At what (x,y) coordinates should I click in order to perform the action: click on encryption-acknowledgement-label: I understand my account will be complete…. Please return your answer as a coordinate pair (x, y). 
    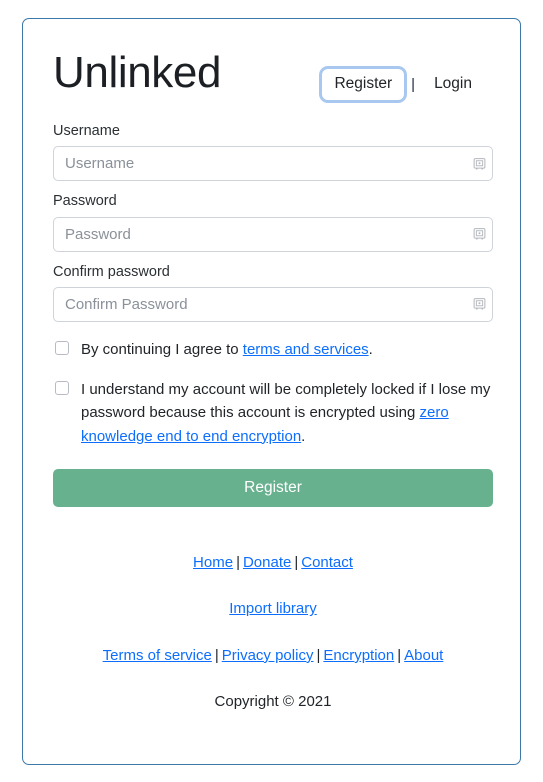
    Looking at the image, I should click on (287, 413).